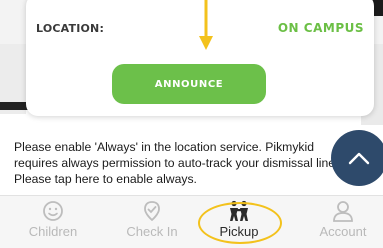 Image resolution: width=383 pixels, height=248 pixels. I want to click on announce-button: ANNOUNCE, so click(189, 84).